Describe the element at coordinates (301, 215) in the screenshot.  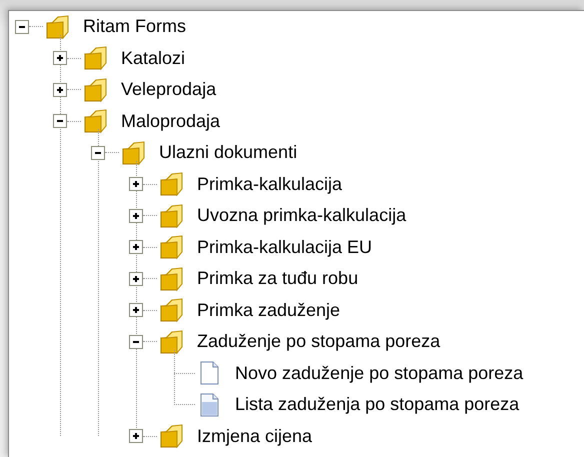
I see `tree-item: Uvozna primka-kalkulacija` at that location.